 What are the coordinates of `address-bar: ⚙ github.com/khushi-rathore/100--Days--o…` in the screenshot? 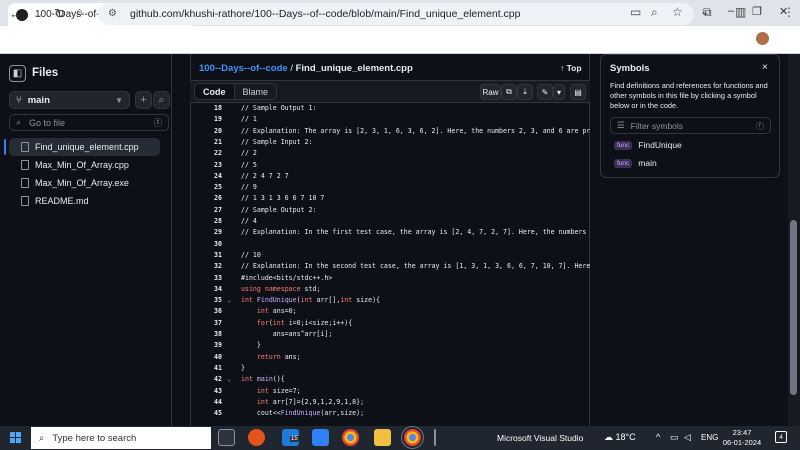 It's located at (396, 14).